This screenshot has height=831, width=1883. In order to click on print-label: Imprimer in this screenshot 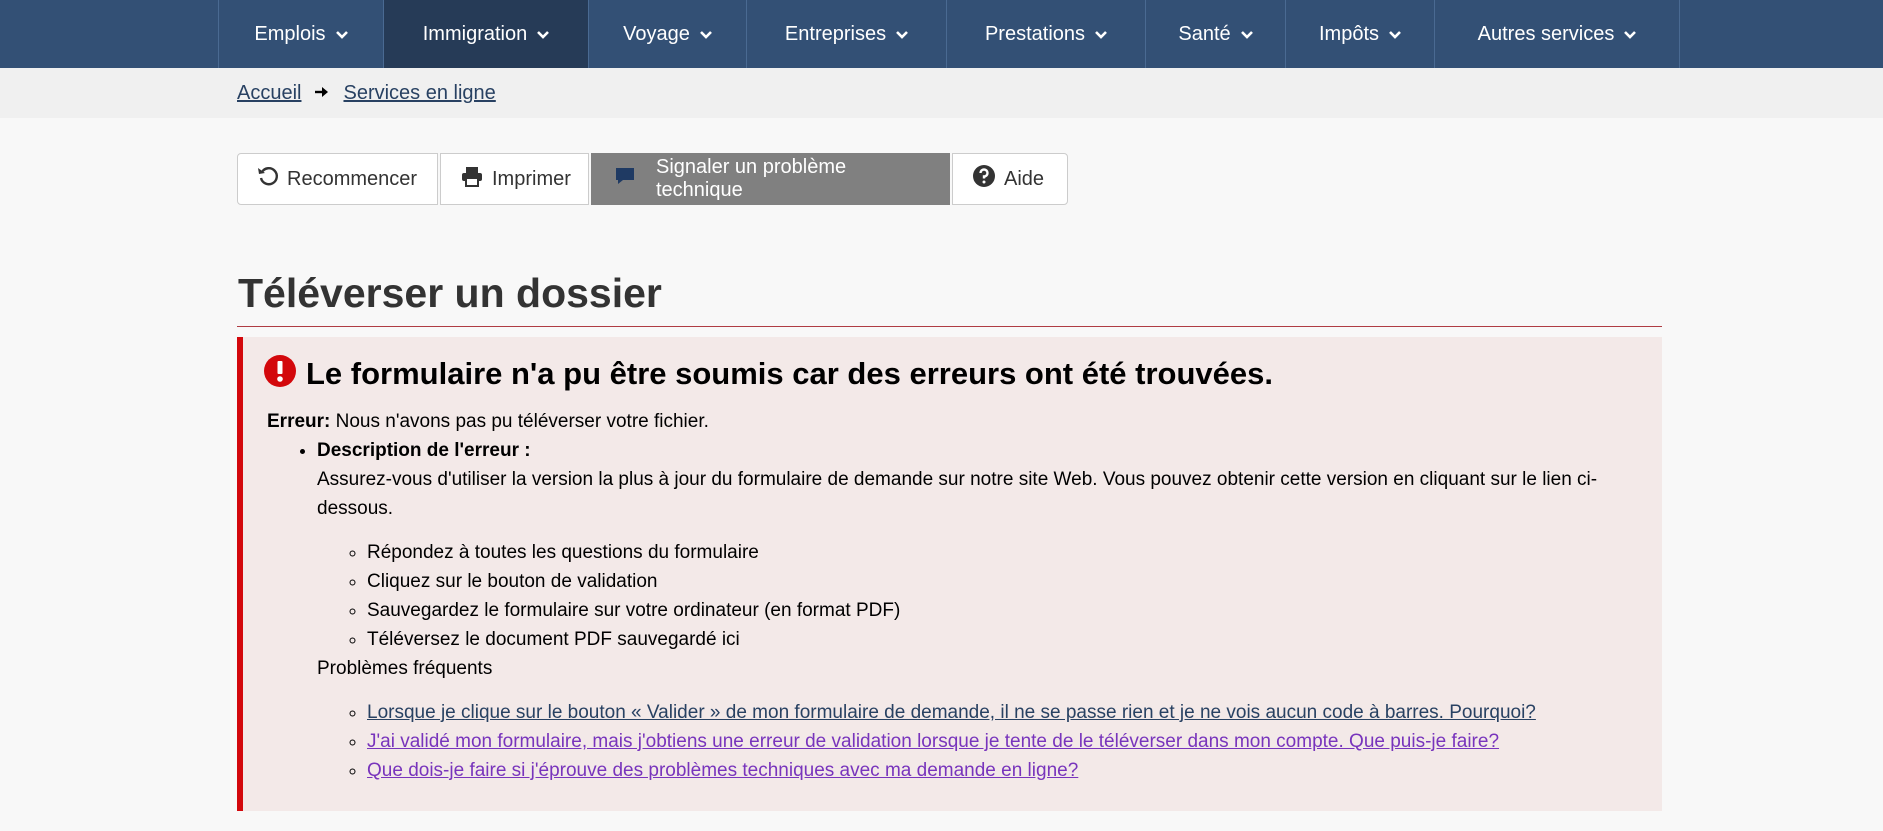, I will do `click(531, 178)`.